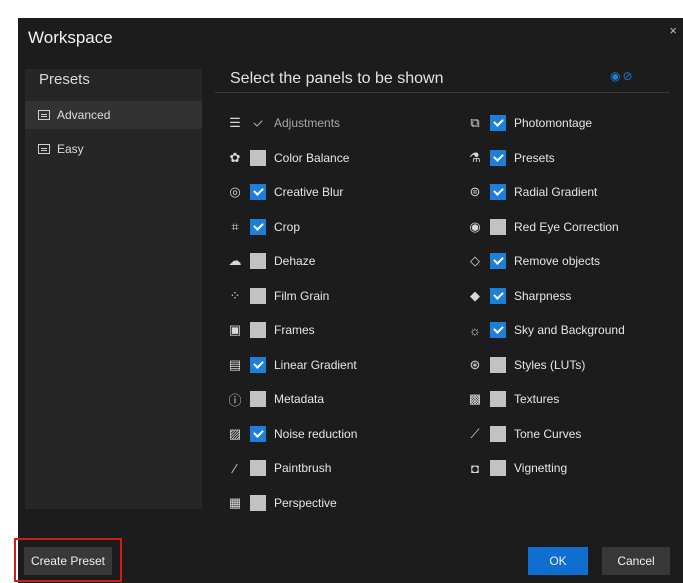  I want to click on panel-row: ⓘ Metadata, so click(275, 399).